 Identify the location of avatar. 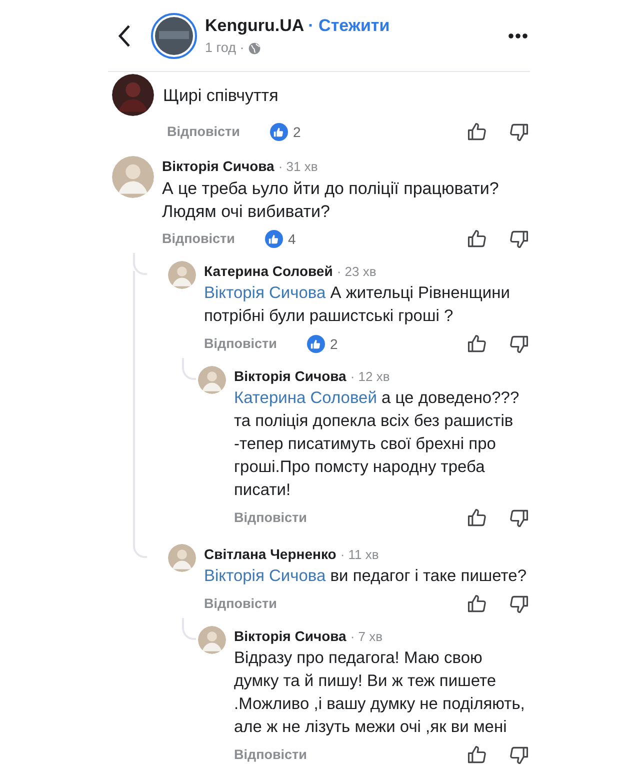
(133, 95).